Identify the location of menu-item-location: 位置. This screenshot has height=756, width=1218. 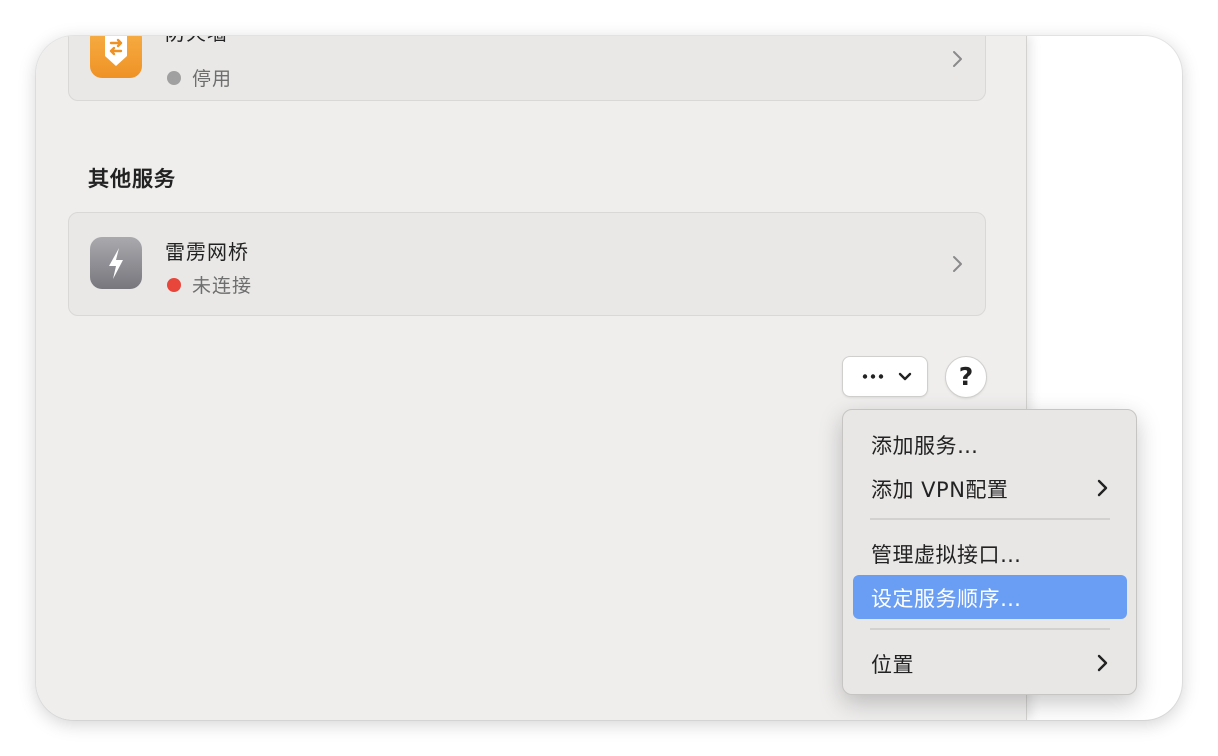
(990, 663).